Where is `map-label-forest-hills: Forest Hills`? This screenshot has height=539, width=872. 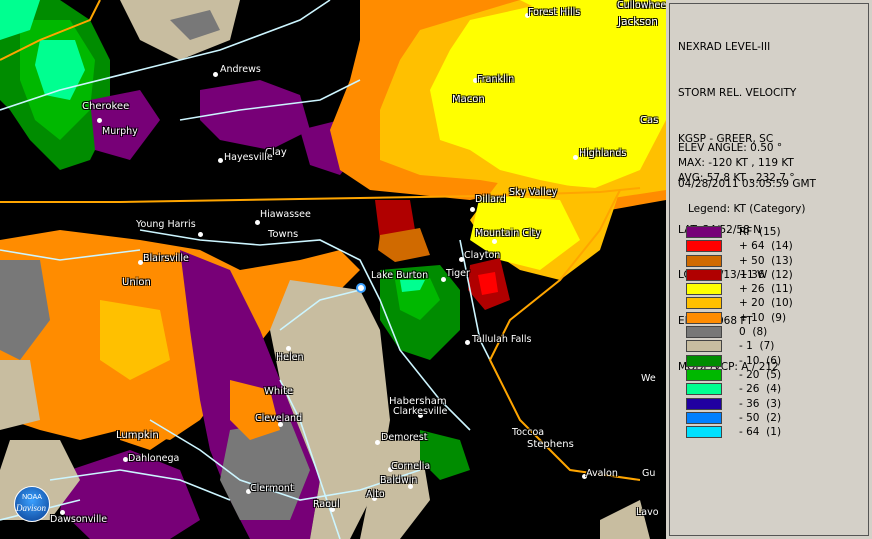 map-label-forest-hills: Forest Hills is located at coordinates (554, 12).